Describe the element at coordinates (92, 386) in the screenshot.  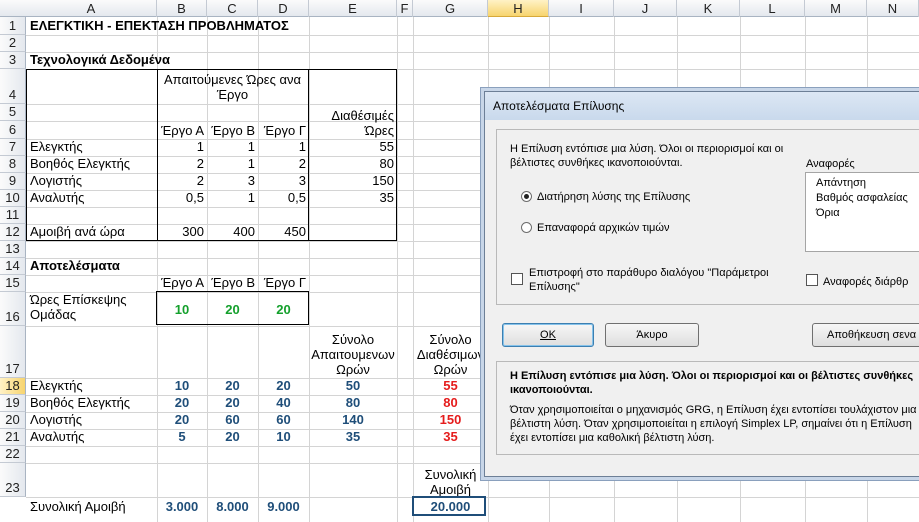
I see `cell-a17: Ελεγκτής` at that location.